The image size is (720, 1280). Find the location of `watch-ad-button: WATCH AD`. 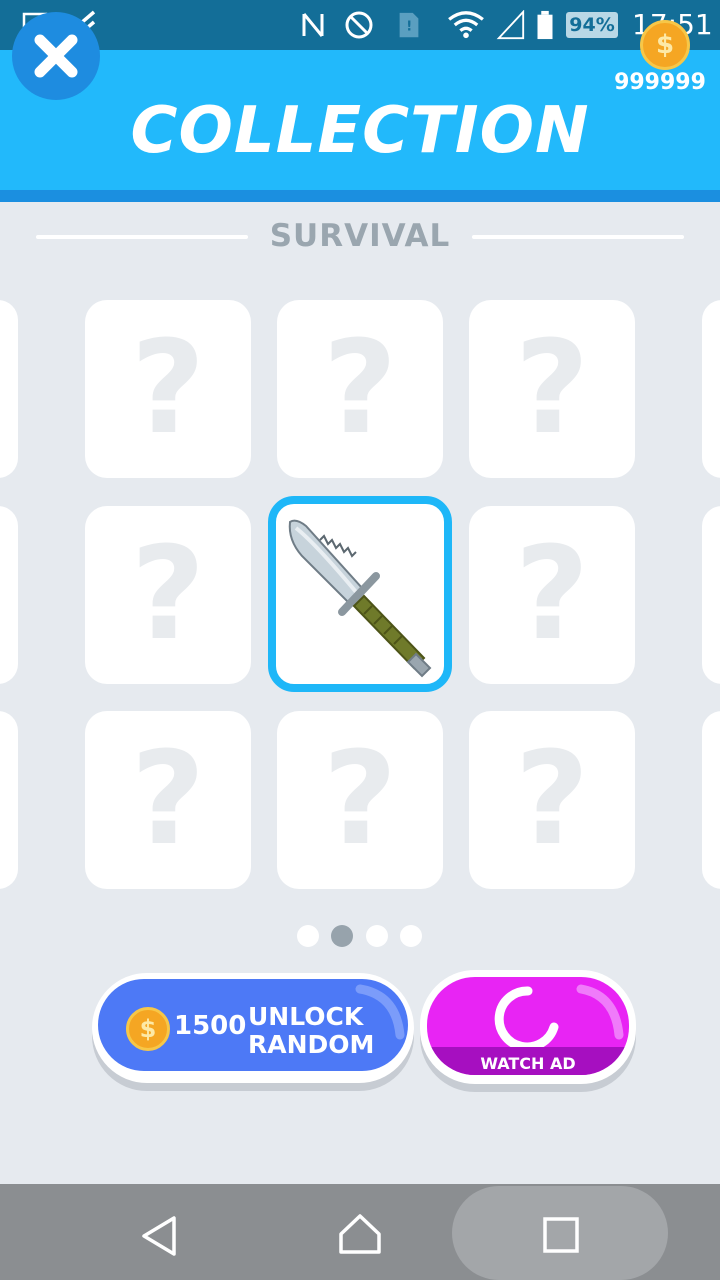

watch-ad-button: WATCH AD is located at coordinates (528, 1027).